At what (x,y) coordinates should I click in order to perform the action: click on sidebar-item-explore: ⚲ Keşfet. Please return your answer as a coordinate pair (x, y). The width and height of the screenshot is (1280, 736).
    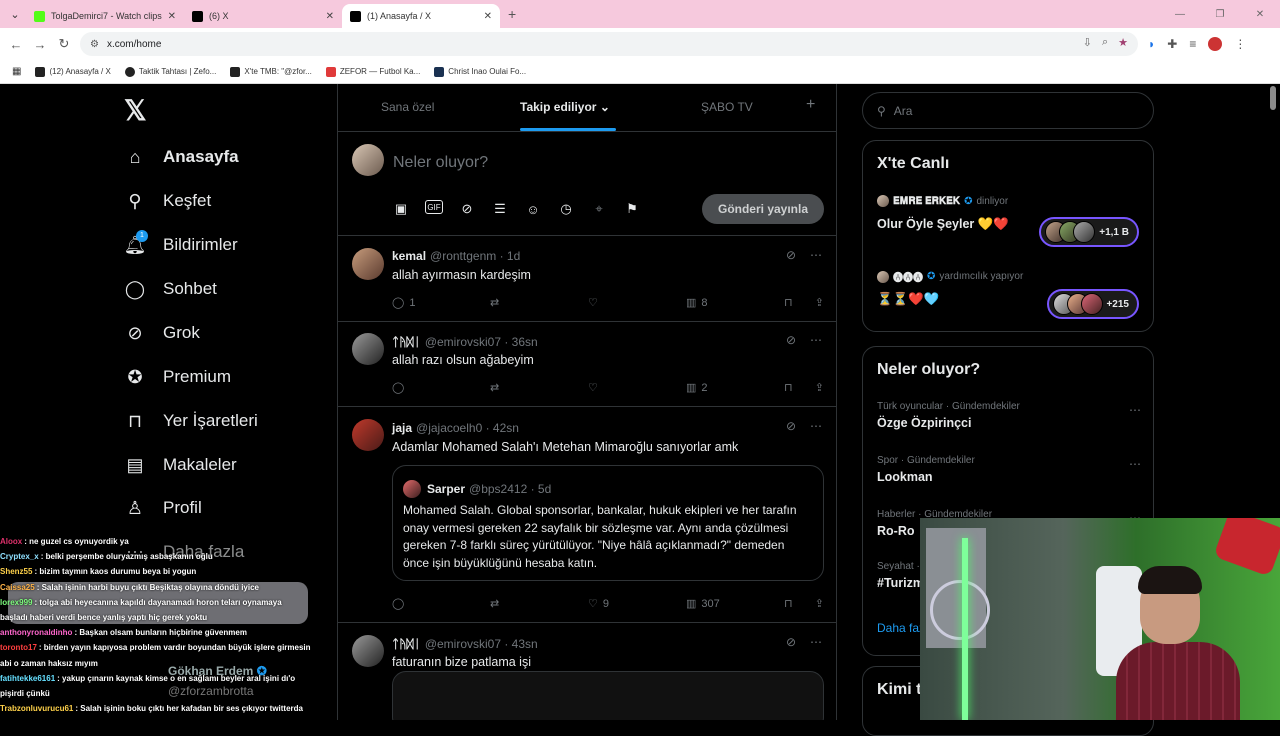
    Looking at the image, I should click on (167, 201).